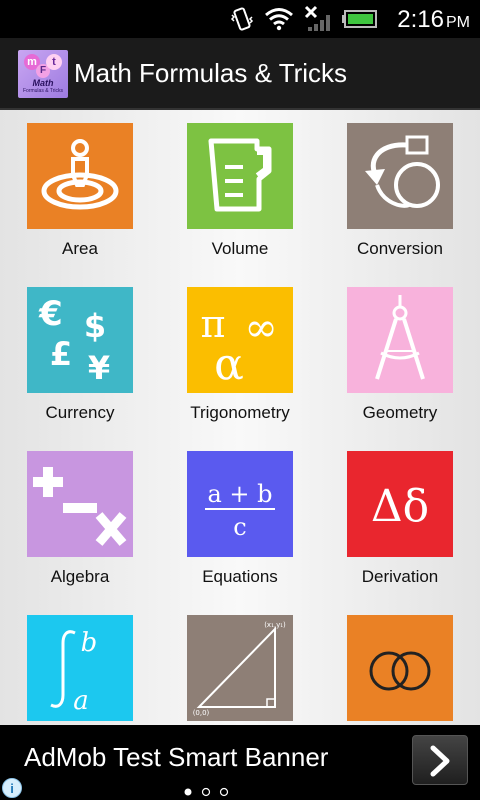  I want to click on tile-equations: a + b c, so click(240, 504).